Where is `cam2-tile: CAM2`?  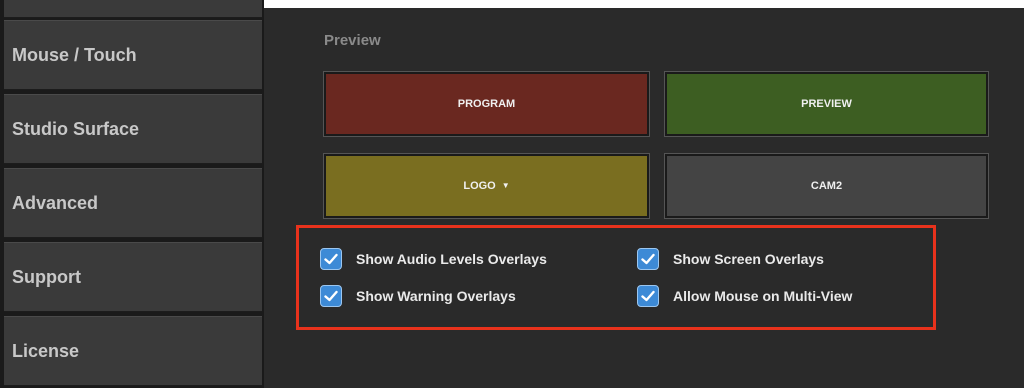
cam2-tile: CAM2 is located at coordinates (826, 186).